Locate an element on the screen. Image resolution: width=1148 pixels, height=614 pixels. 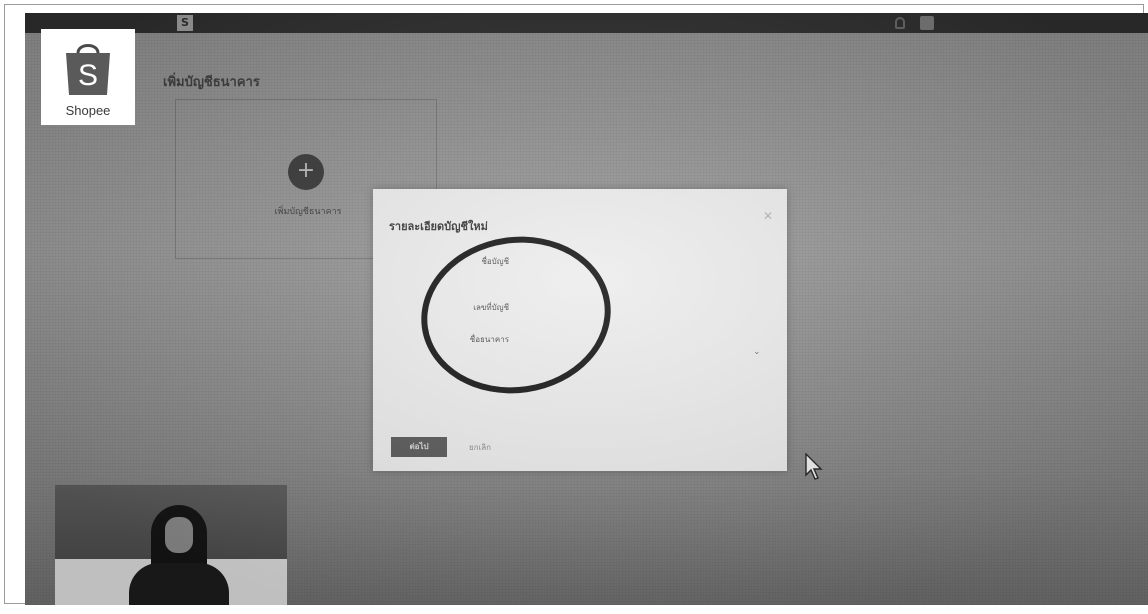
presenter-body is located at coordinates (179, 584).